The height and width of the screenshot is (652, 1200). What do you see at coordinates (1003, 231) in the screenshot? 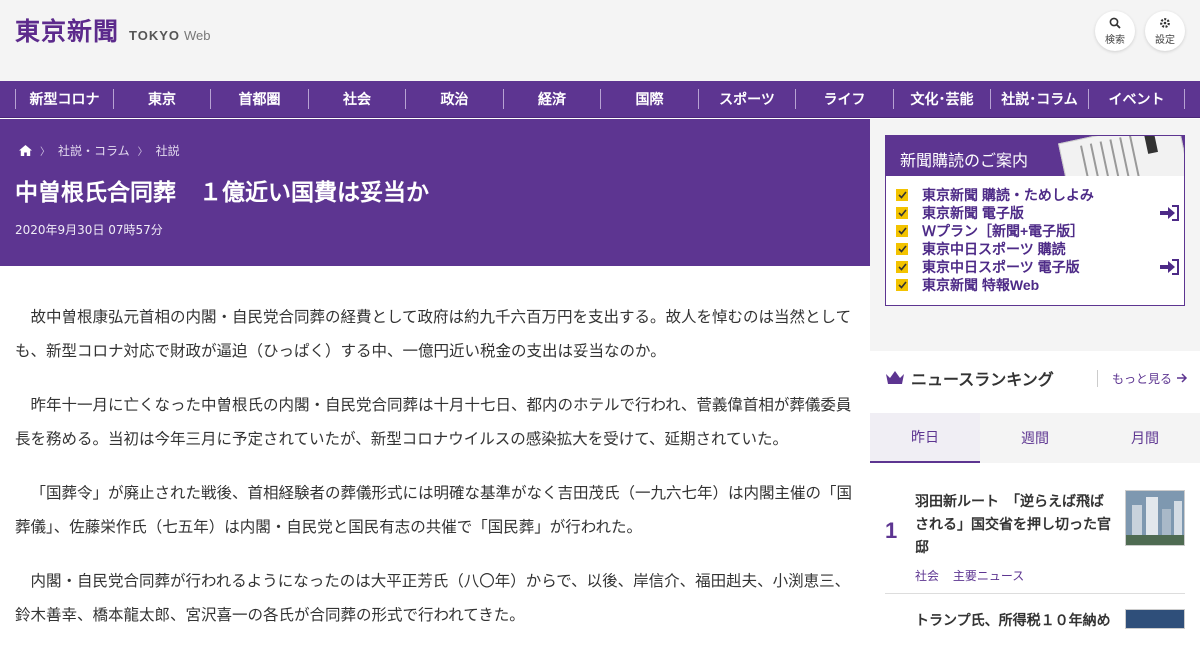
I see `subscription-item-label: Ｗプラン［新聞+電子版］` at bounding box center [1003, 231].